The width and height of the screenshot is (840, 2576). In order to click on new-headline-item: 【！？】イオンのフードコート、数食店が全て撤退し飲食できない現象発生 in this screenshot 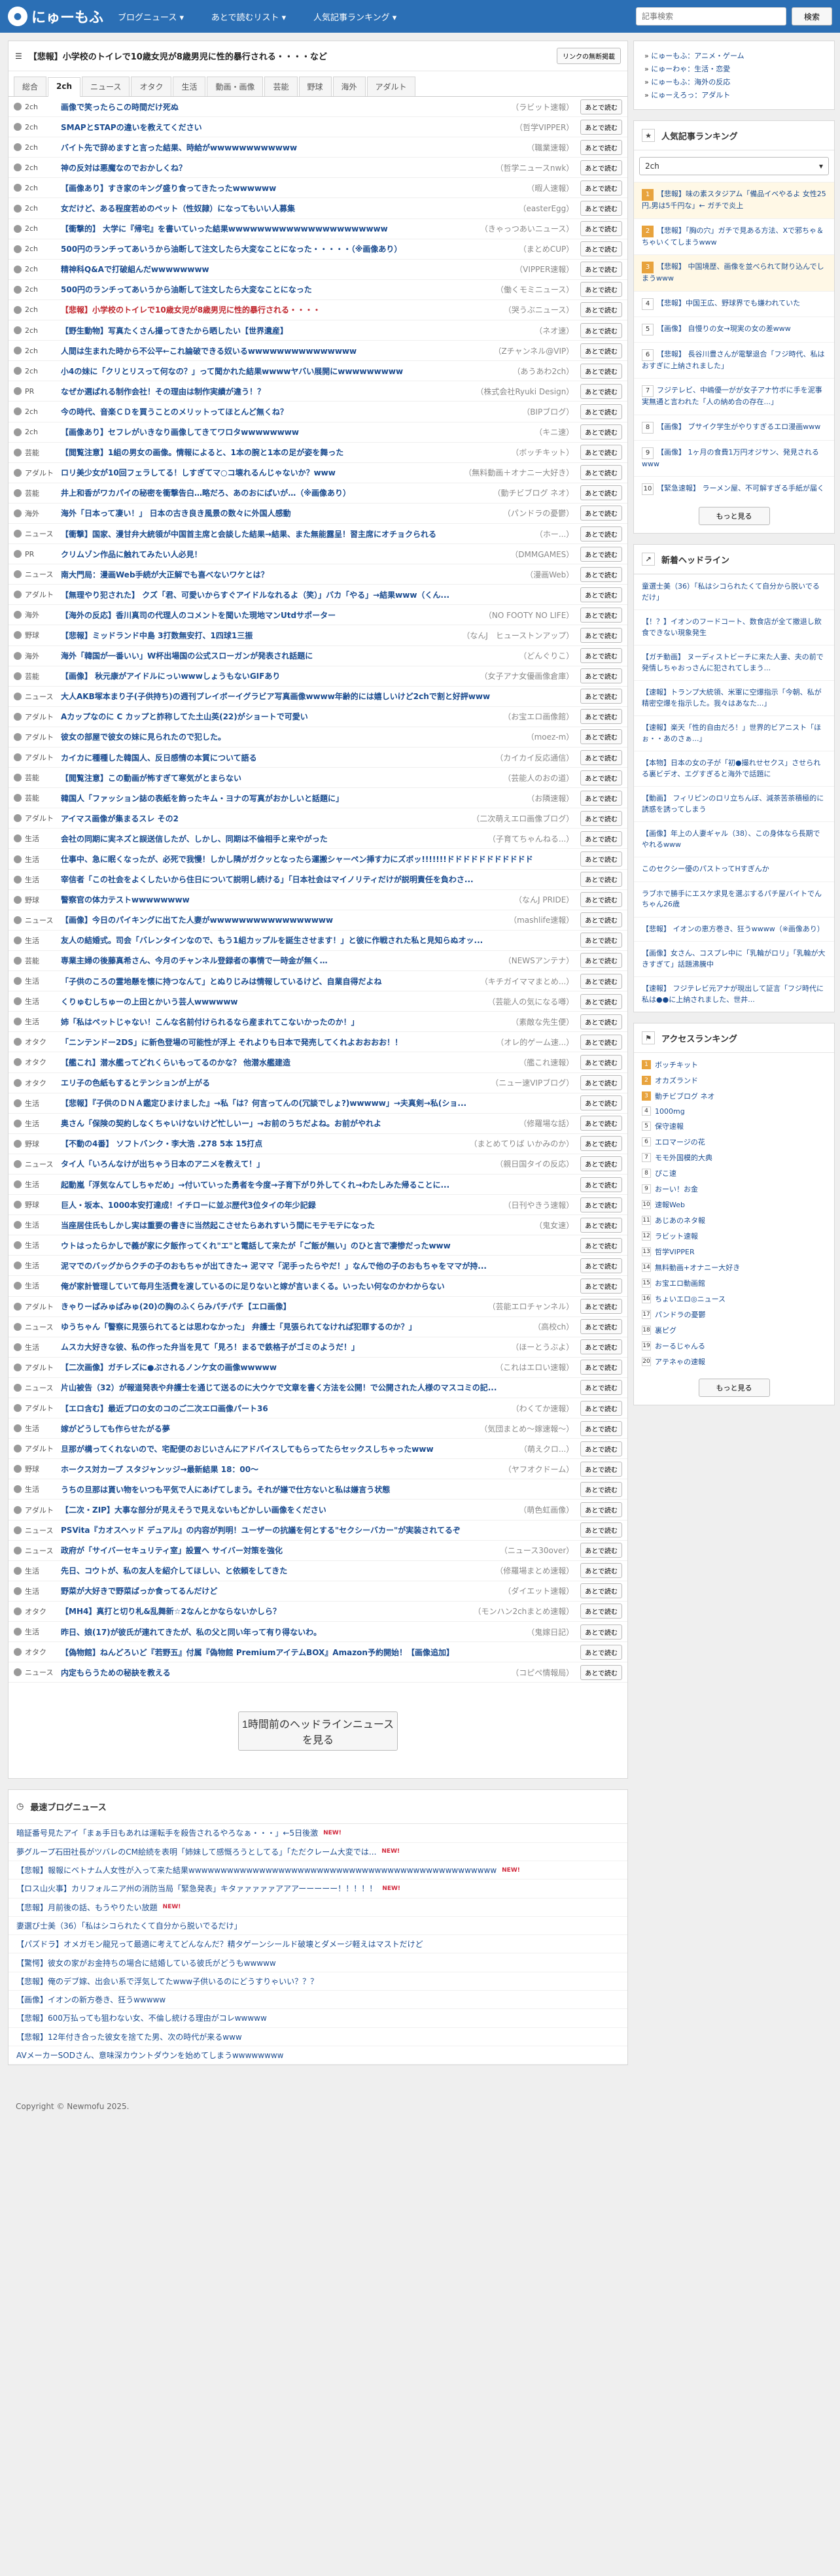, I will do `click(734, 628)`.